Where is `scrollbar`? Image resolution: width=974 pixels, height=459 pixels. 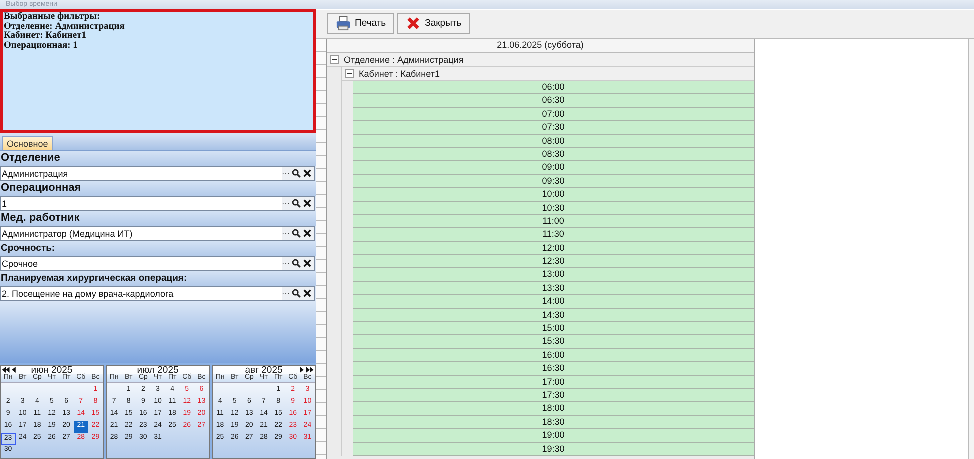 scrollbar is located at coordinates (971, 249).